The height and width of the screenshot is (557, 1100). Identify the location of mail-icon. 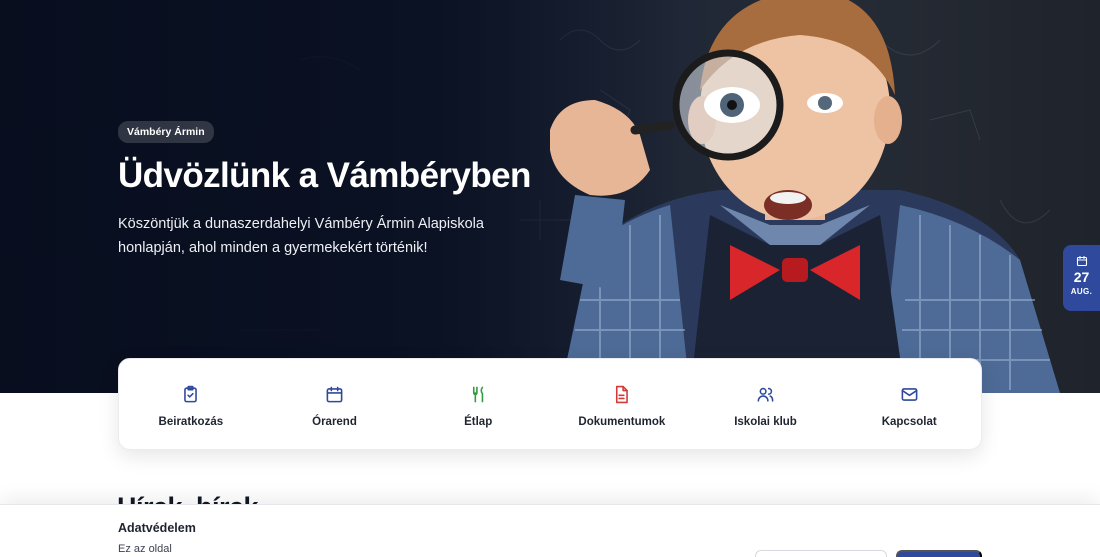
(909, 394).